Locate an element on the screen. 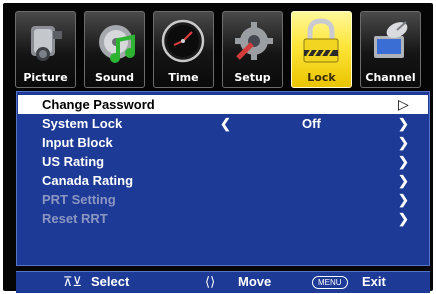 This screenshot has width=436, height=294. tab-sound: Sound is located at coordinates (114, 49).